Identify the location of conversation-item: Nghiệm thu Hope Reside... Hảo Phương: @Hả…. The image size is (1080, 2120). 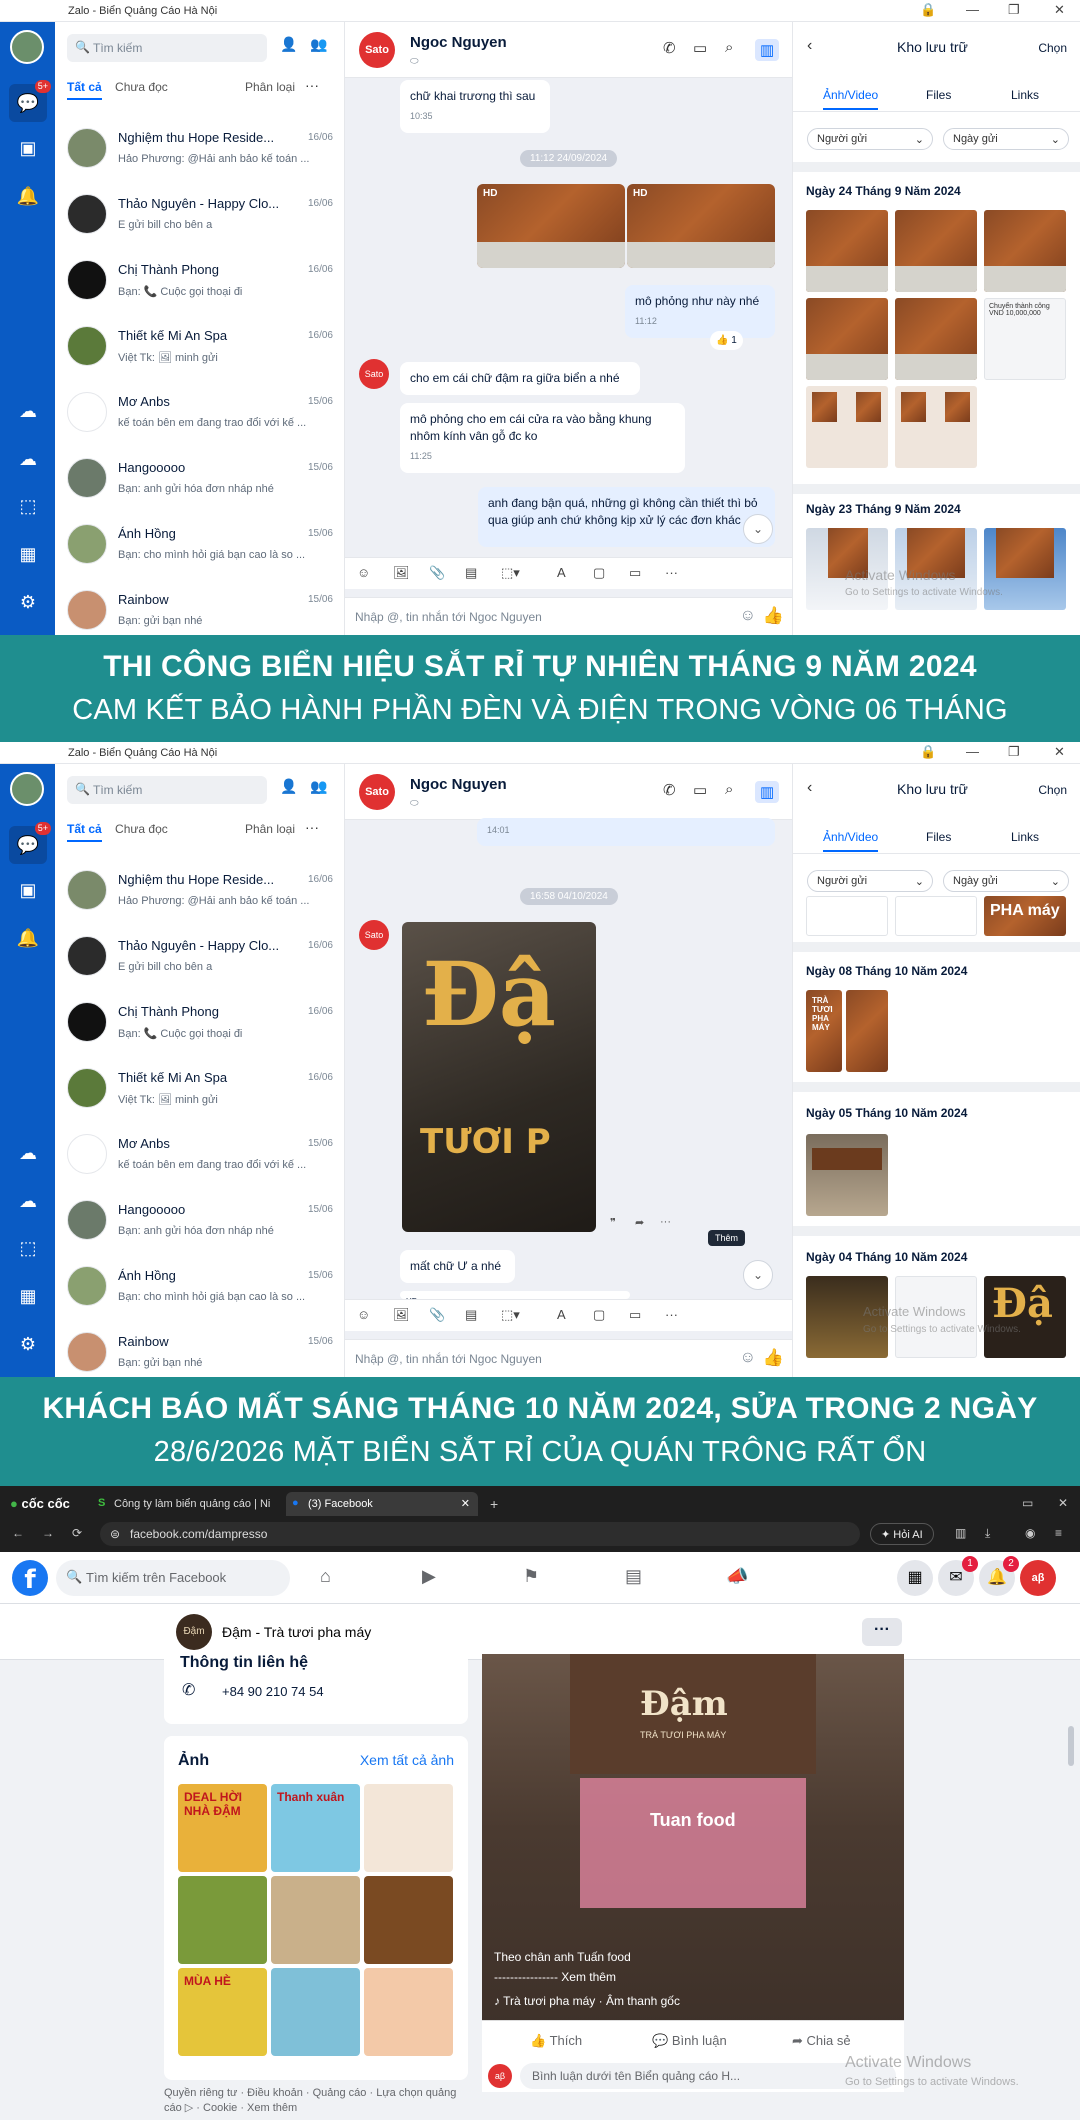
(200, 895).